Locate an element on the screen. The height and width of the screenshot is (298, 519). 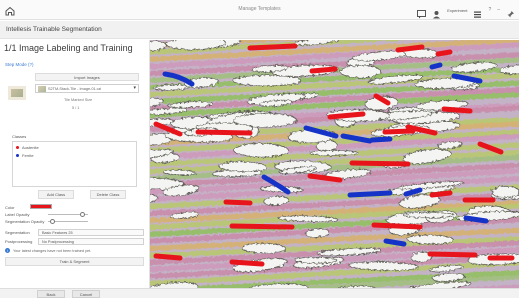
segmentation-label: Segmentation is located at coordinates (17, 232).